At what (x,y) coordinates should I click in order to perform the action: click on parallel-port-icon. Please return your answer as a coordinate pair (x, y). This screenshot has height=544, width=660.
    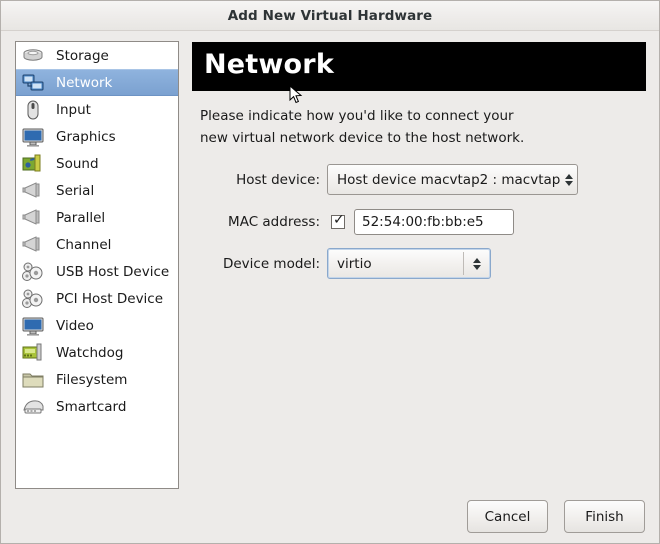
    Looking at the image, I should click on (34, 218).